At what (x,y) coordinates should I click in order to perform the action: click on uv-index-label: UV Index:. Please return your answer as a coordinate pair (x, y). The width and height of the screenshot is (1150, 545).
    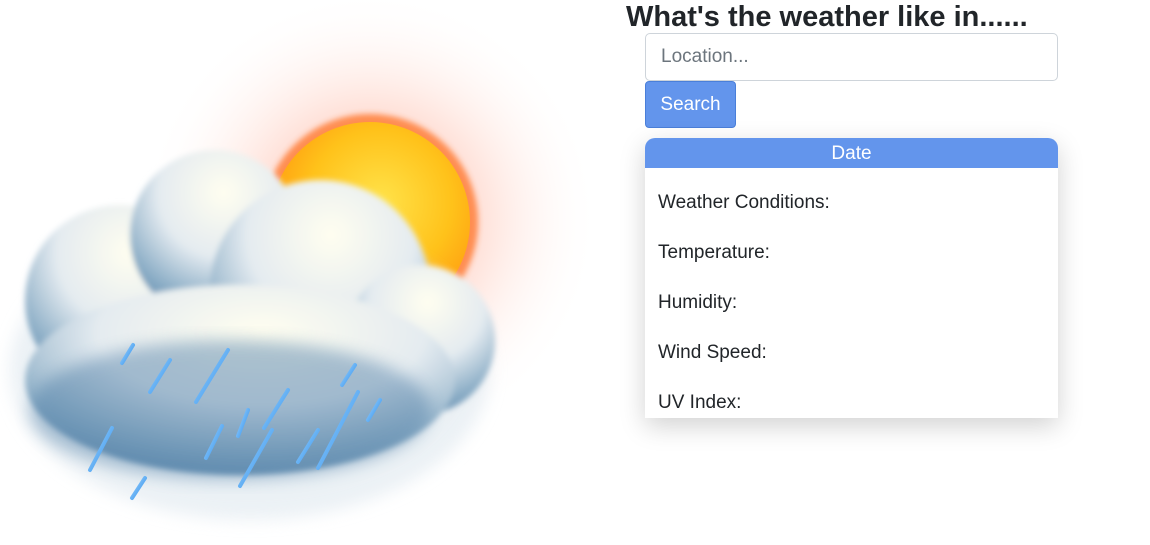
    Looking at the image, I should click on (700, 402).